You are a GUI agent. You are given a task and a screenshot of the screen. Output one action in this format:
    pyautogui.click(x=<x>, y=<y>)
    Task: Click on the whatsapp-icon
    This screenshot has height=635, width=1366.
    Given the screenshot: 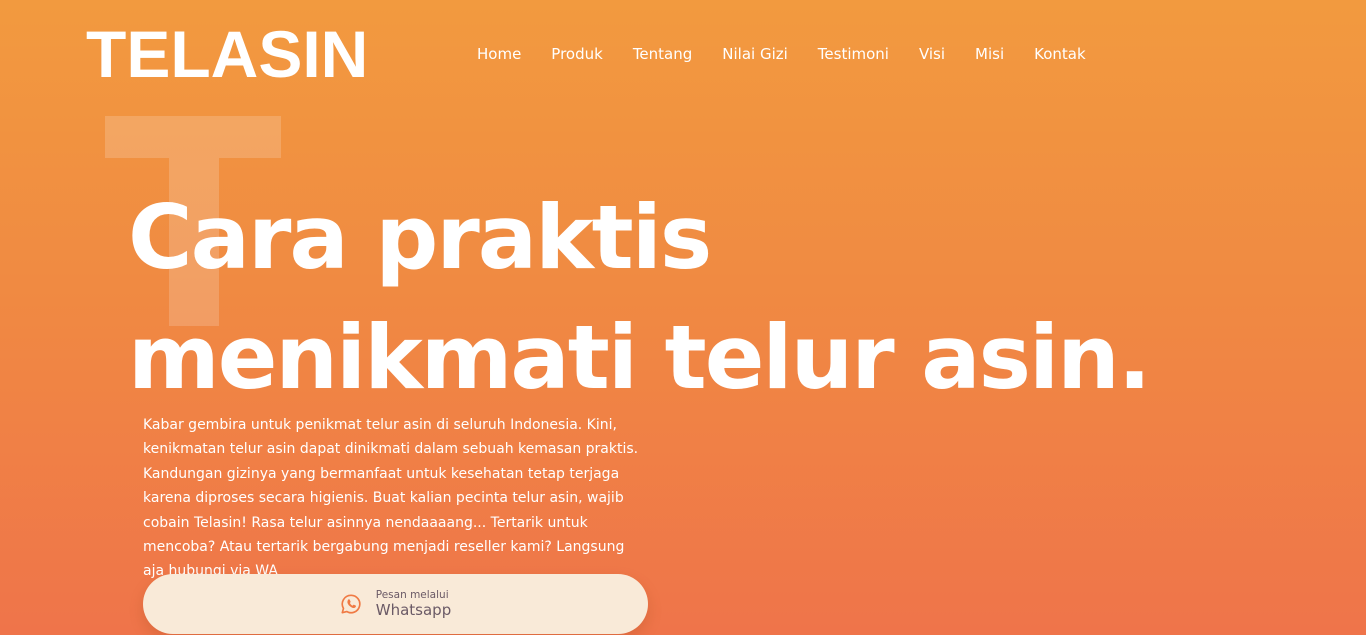 What is the action you would take?
    pyautogui.click(x=351, y=604)
    